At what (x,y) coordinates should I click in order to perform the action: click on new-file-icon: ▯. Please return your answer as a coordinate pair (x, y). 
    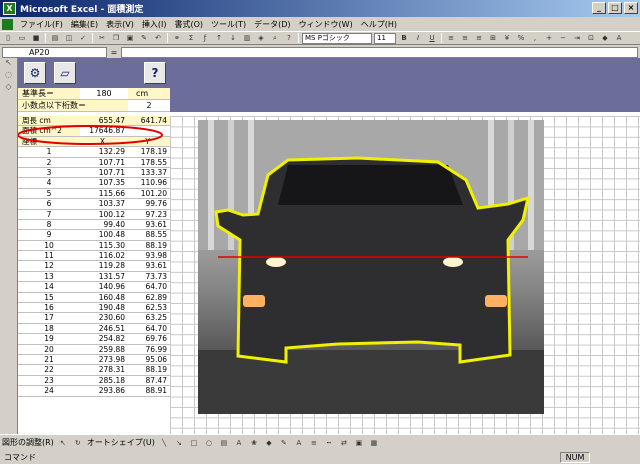
    Looking at the image, I should click on (8, 38).